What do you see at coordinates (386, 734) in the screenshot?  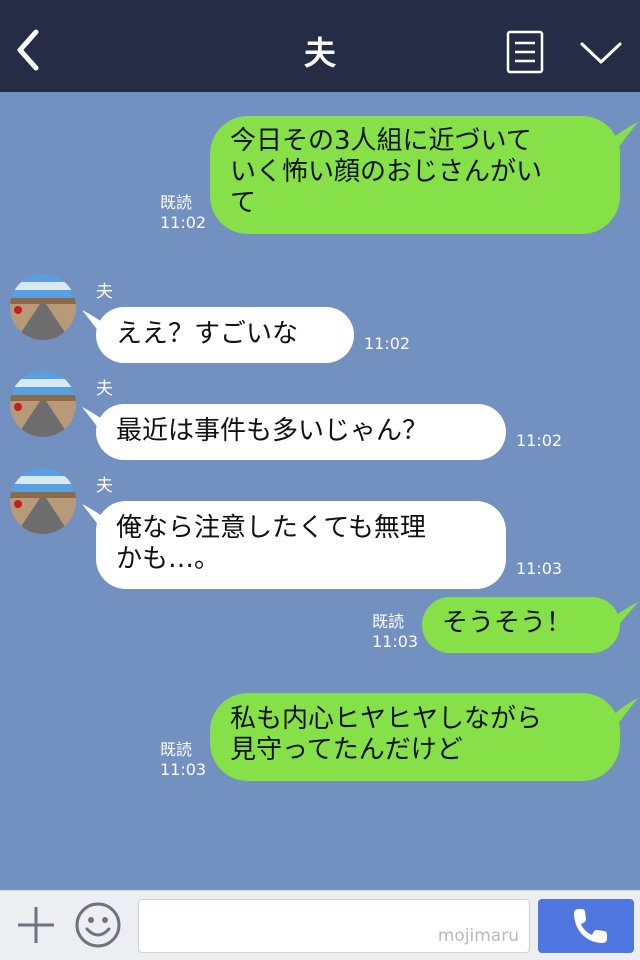 I see `message-text: 私も内心ヒヤヒヤしながら 見守ってたんだけど` at bounding box center [386, 734].